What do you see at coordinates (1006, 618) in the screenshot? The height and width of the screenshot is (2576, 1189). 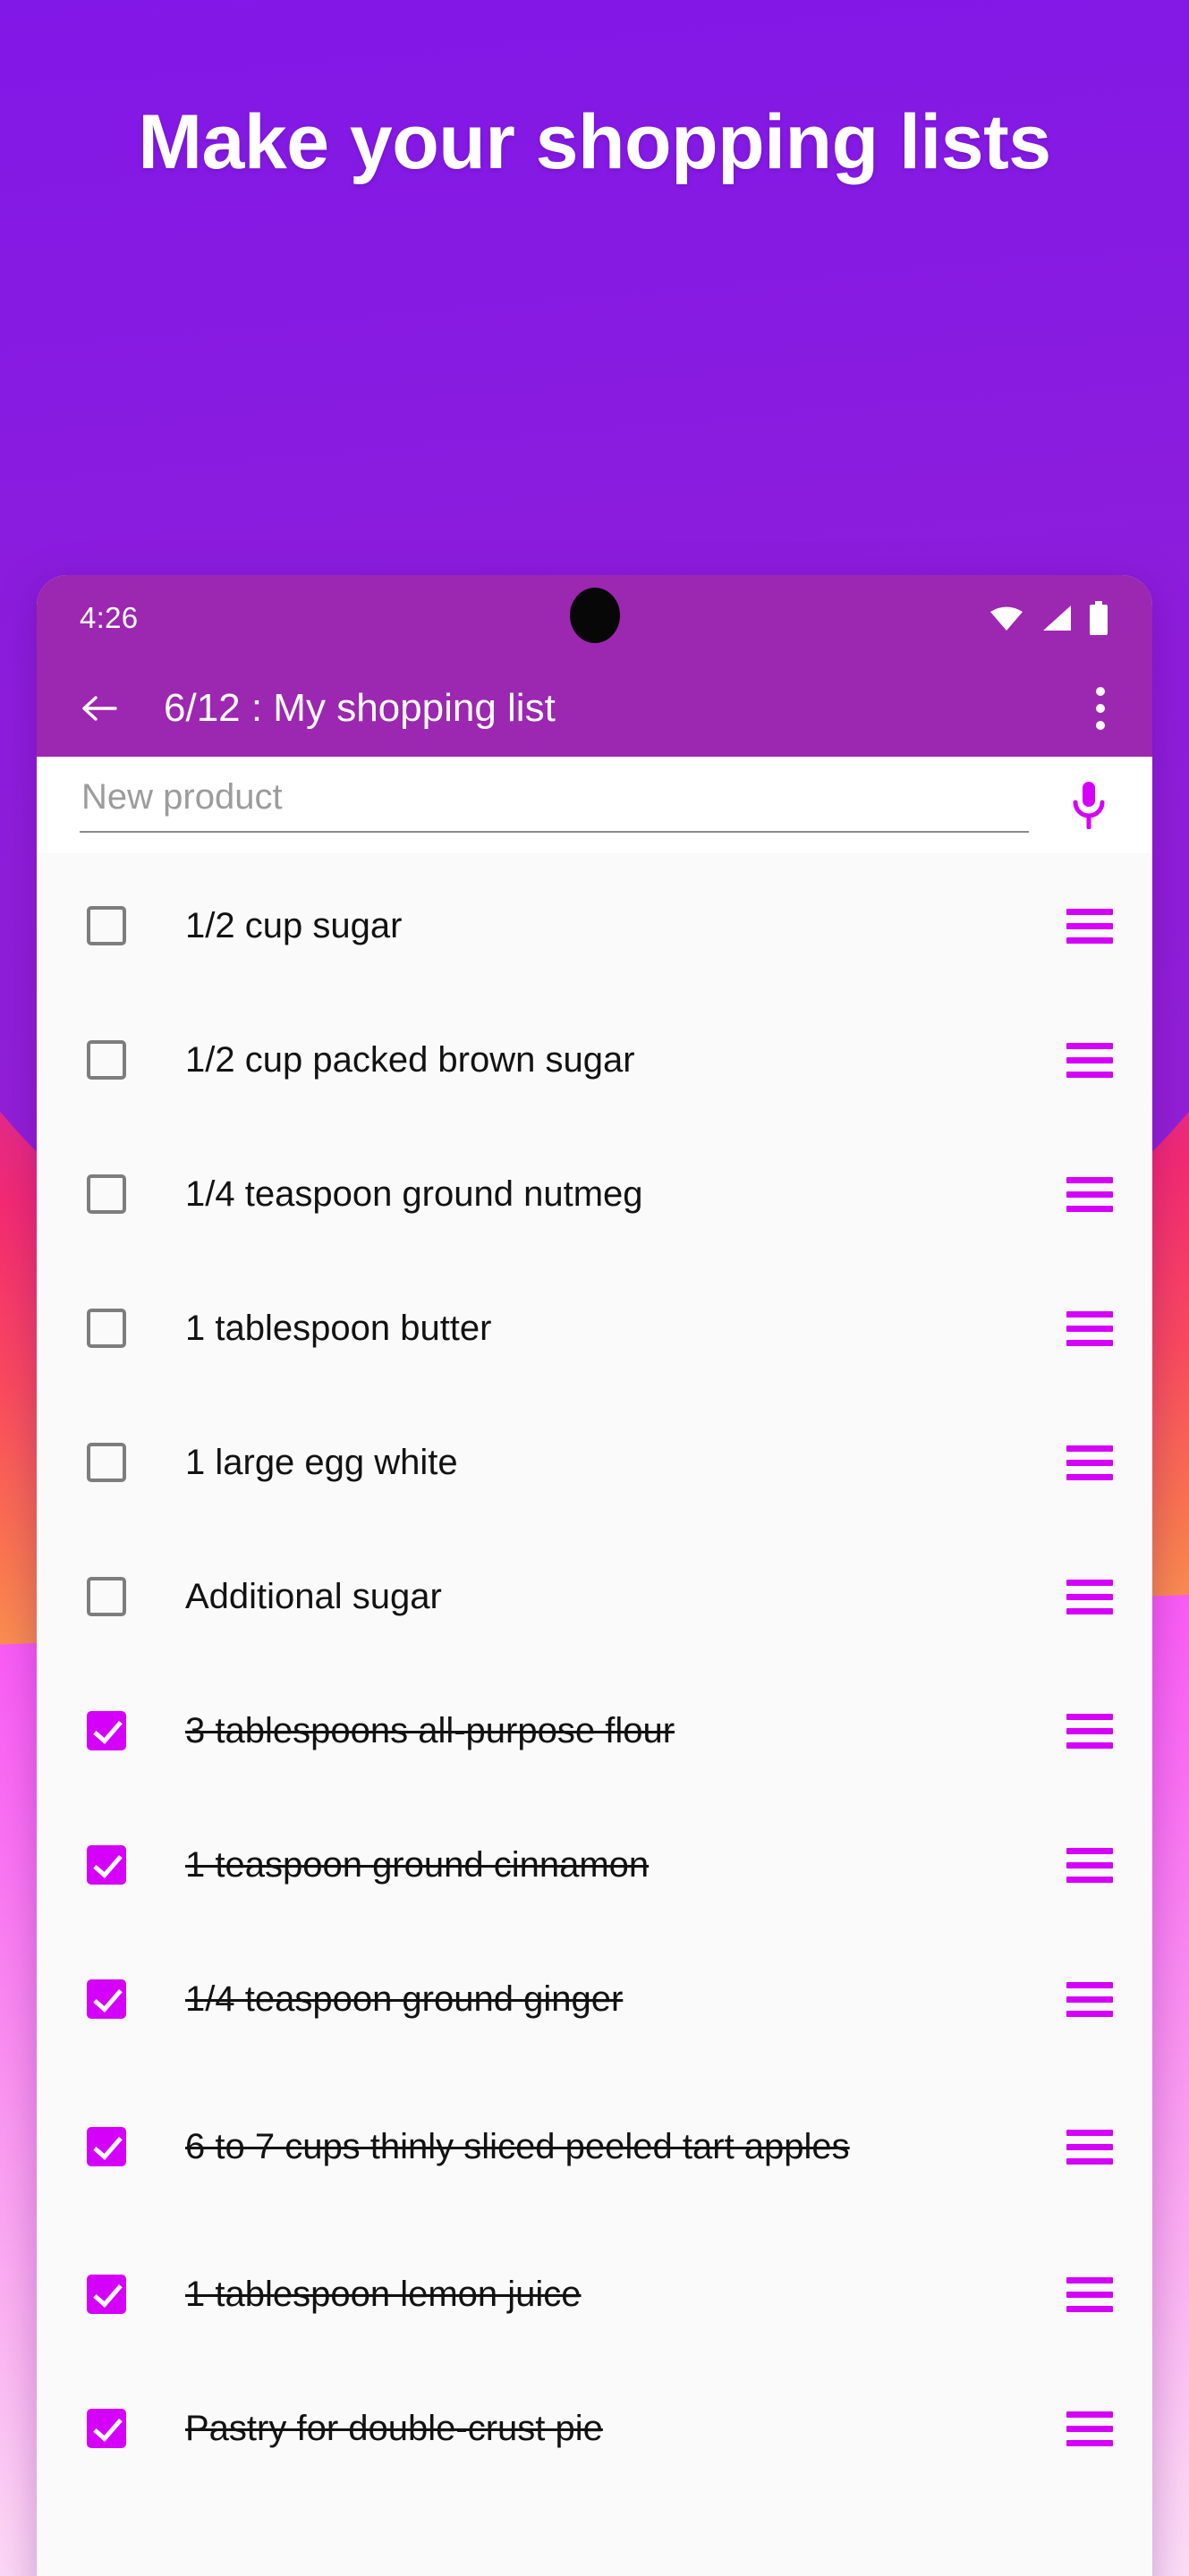 I see `wifi-icon` at bounding box center [1006, 618].